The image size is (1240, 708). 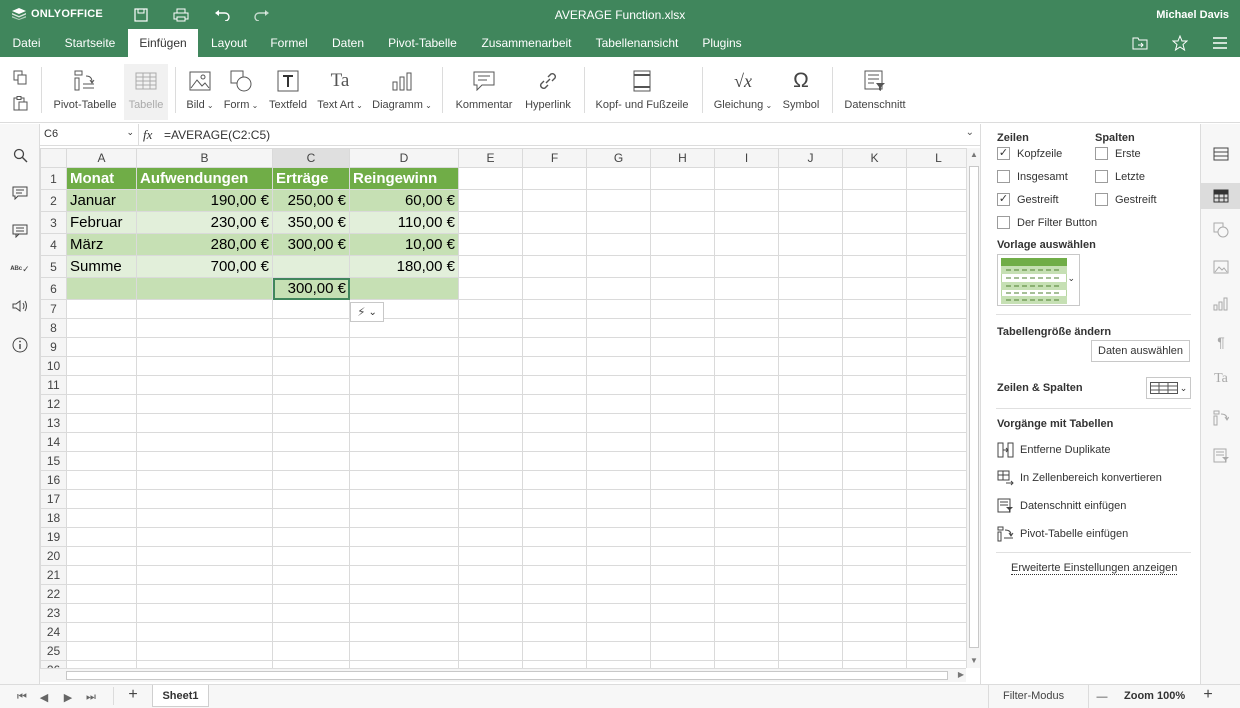 What do you see at coordinates (484, 92) in the screenshot?
I see `comment-button: Kommentar` at bounding box center [484, 92].